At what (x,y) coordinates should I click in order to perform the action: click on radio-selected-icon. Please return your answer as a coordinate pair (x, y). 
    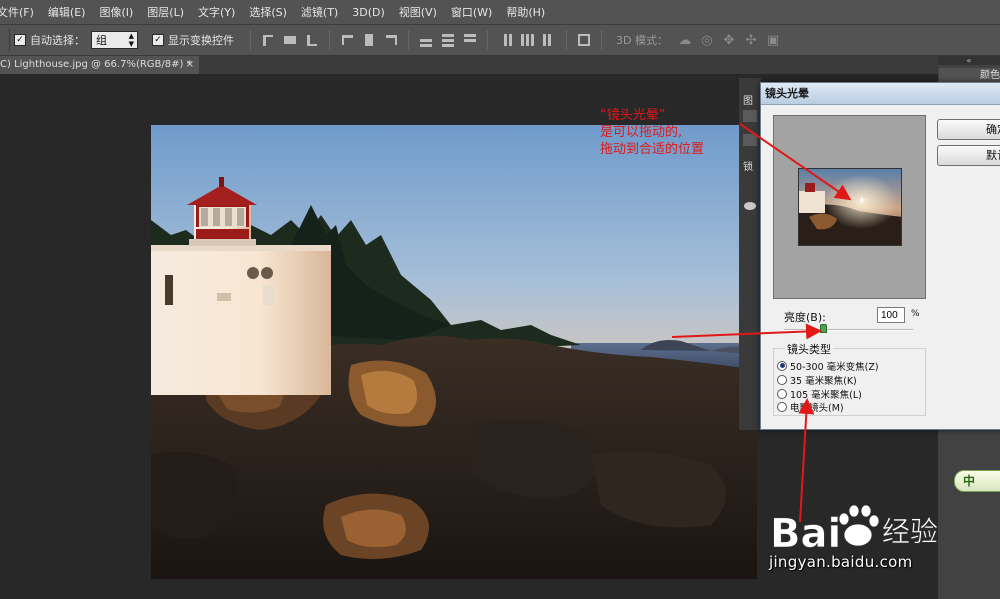
    Looking at the image, I should click on (782, 365).